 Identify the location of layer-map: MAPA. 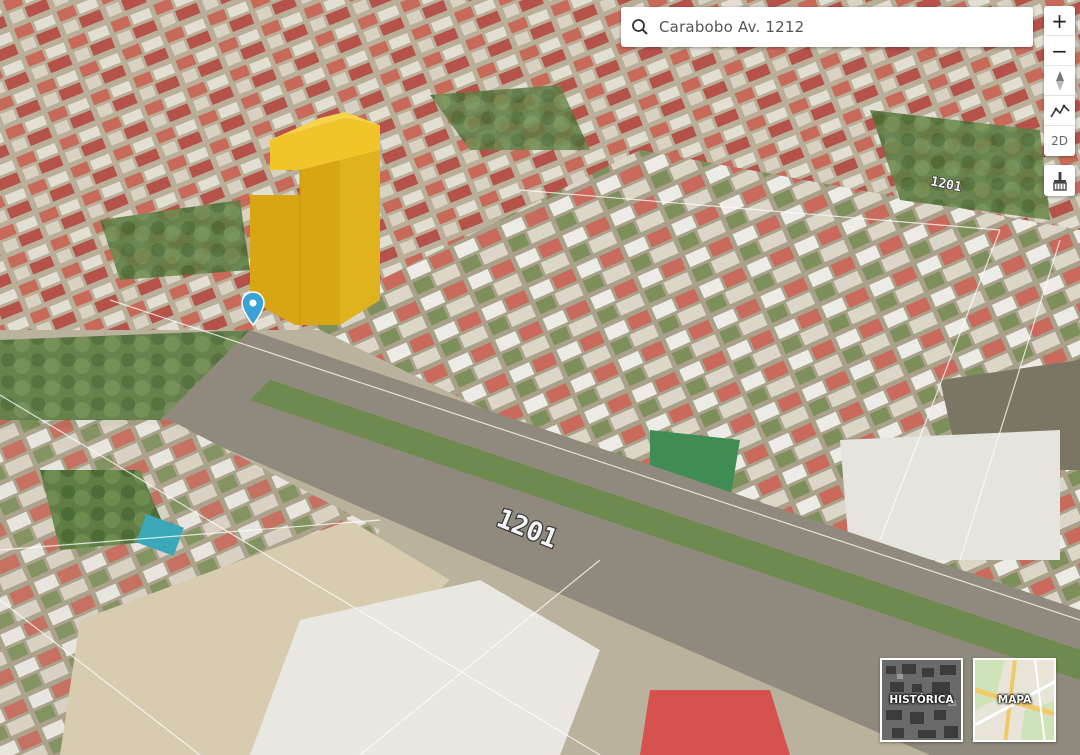
(1014, 700).